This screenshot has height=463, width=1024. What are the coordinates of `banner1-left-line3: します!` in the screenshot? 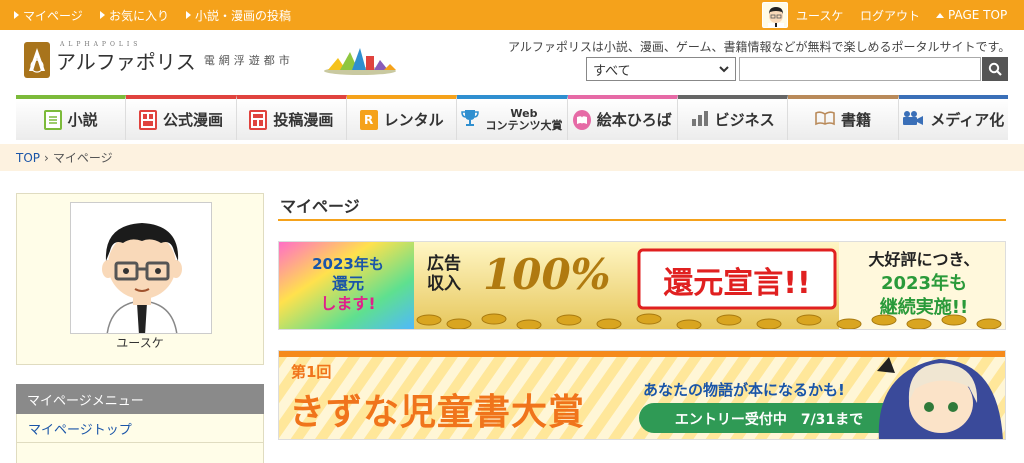 It's located at (348, 303).